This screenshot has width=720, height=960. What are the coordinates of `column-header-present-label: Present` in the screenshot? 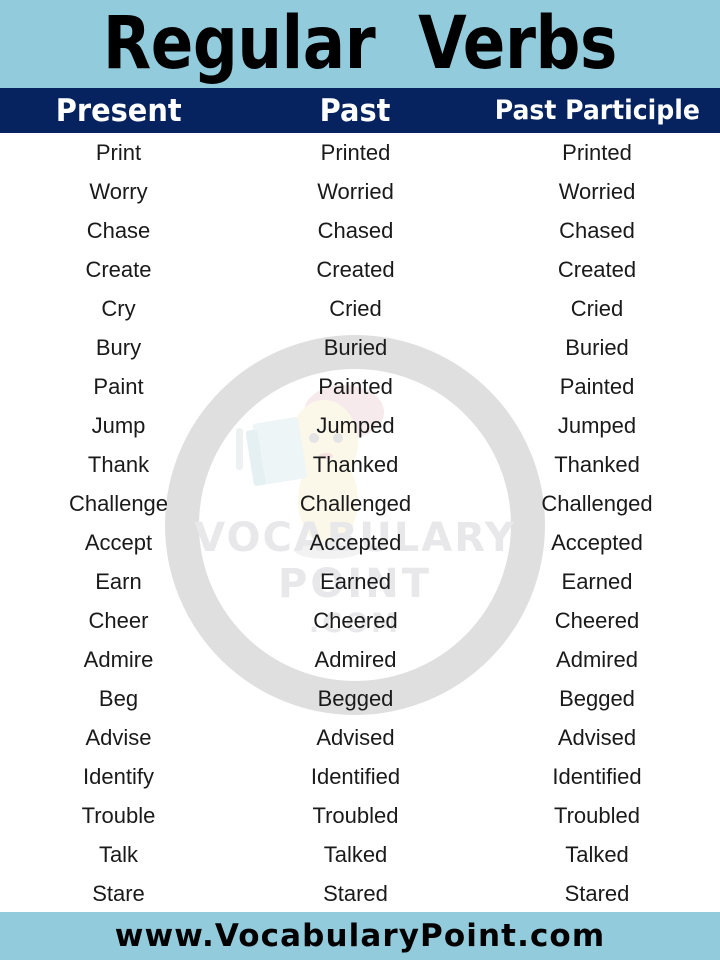 It's located at (118, 110).